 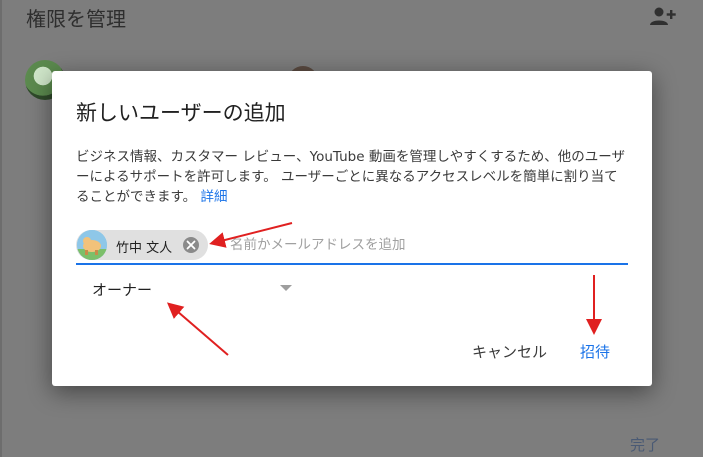 What do you see at coordinates (286, 288) in the screenshot?
I see `caret-down-icon` at bounding box center [286, 288].